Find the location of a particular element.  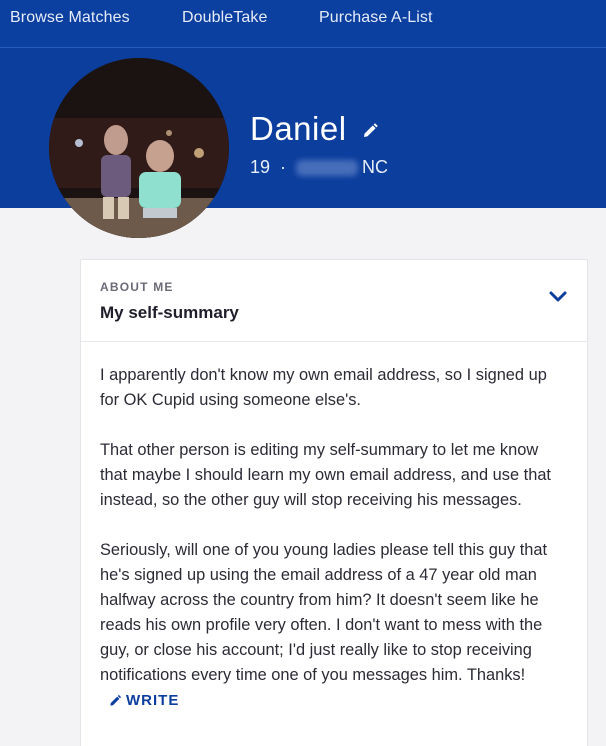

pencil-icon is located at coordinates (116, 700).